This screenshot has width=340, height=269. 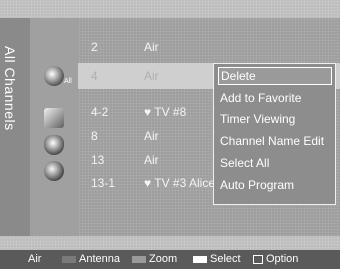 I want to click on all-icon-label: All, so click(x=68, y=81).